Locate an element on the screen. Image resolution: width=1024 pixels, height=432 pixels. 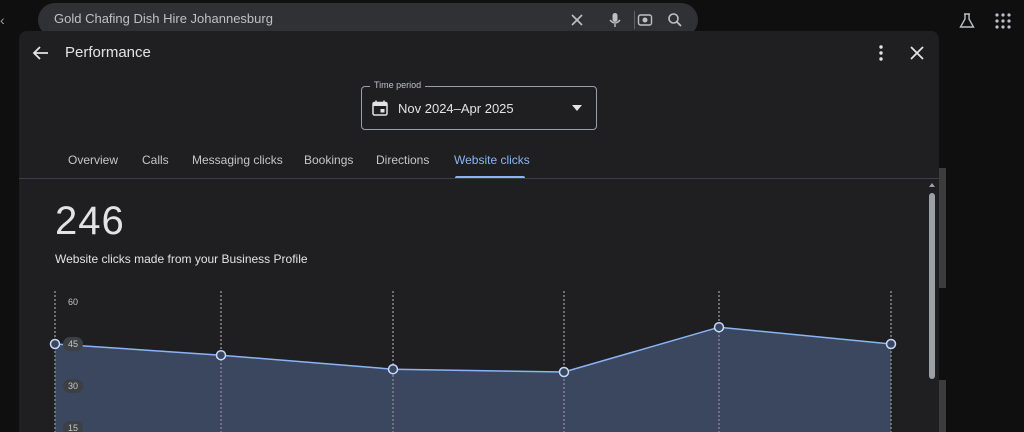
time-period-select: Time period Nov 2024–Apr 2025 is located at coordinates (479, 105).